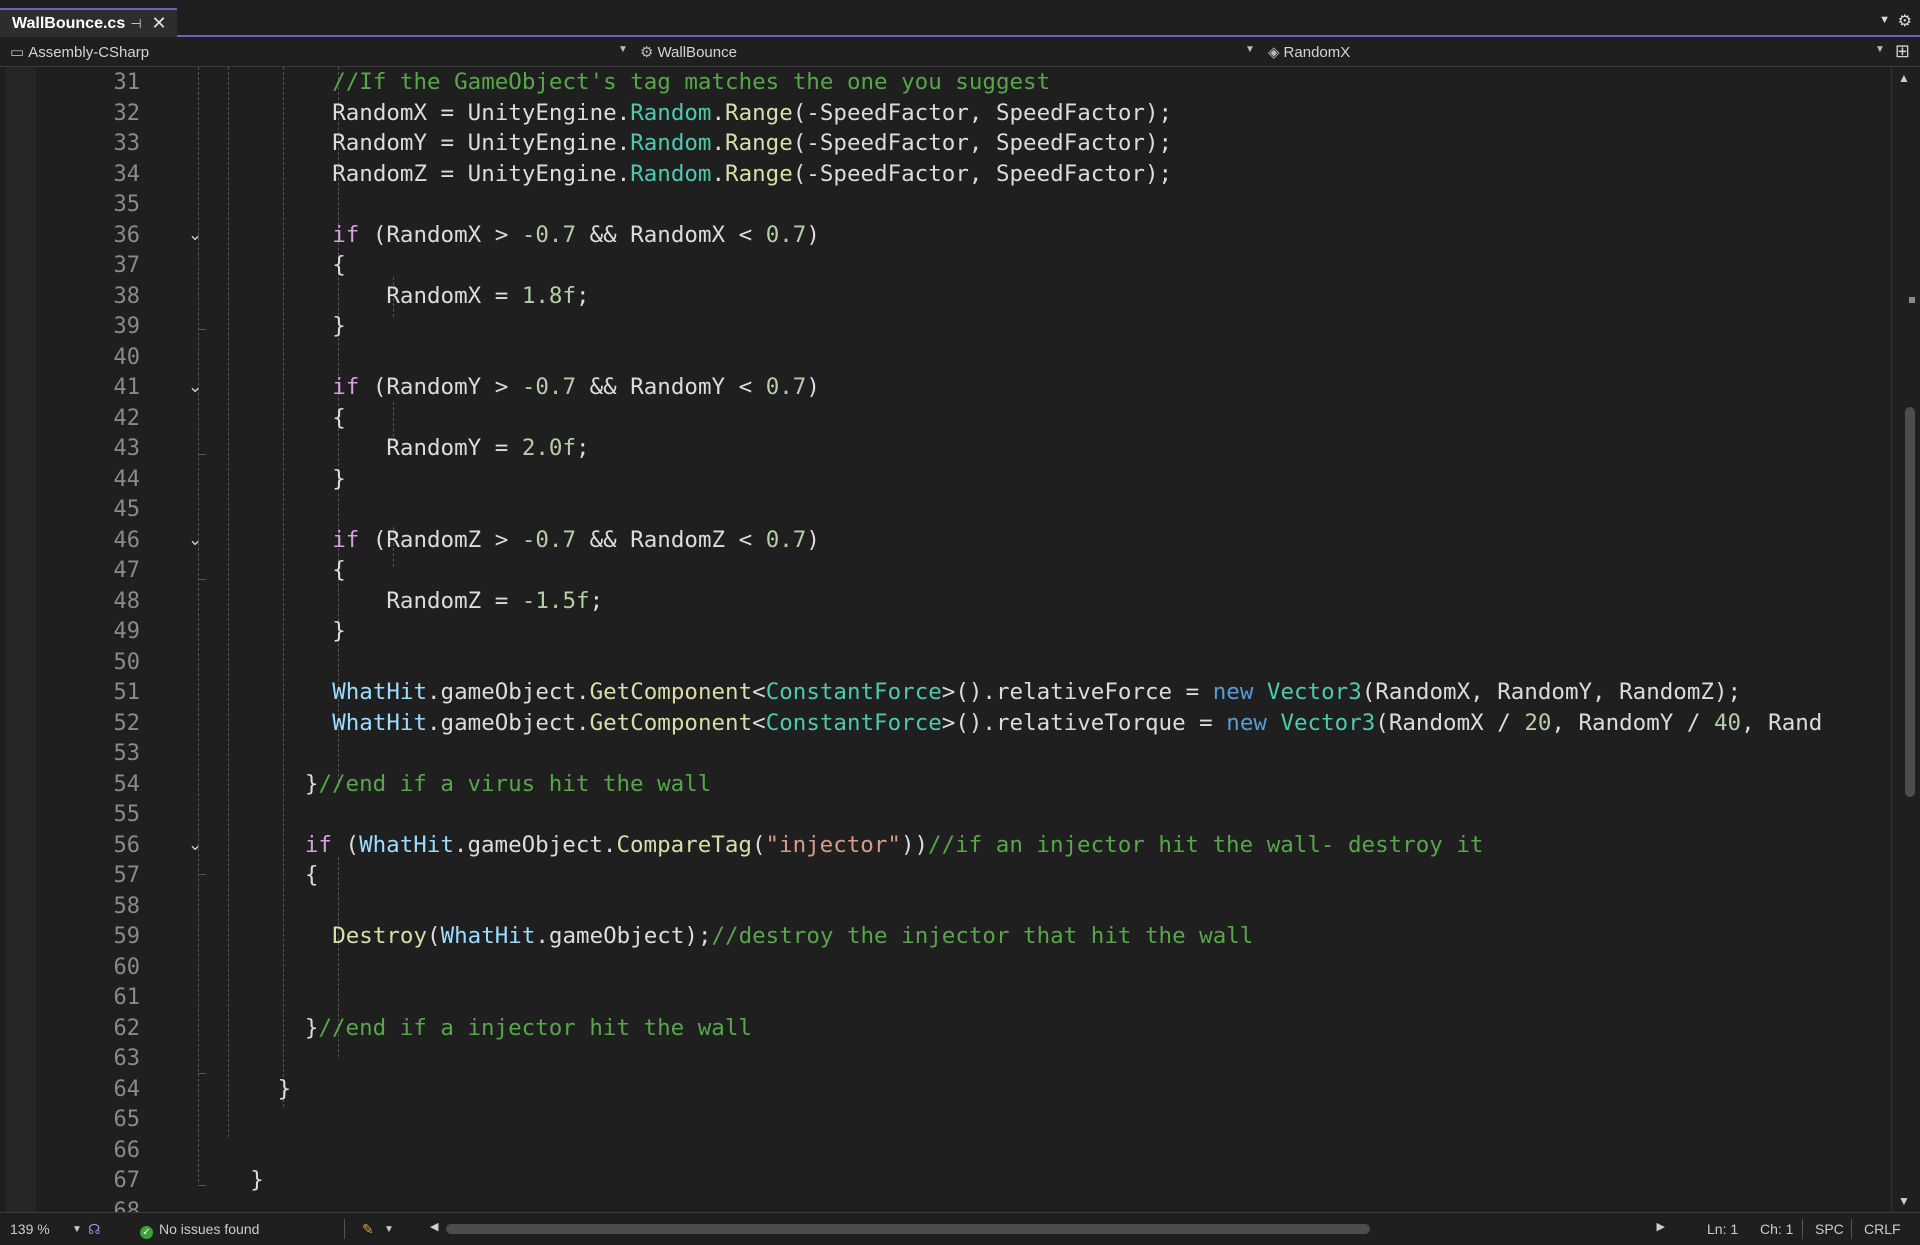 This screenshot has width=1920, height=1245. Describe the element at coordinates (944, 1089) in the screenshot. I see `code-line: 64}` at that location.